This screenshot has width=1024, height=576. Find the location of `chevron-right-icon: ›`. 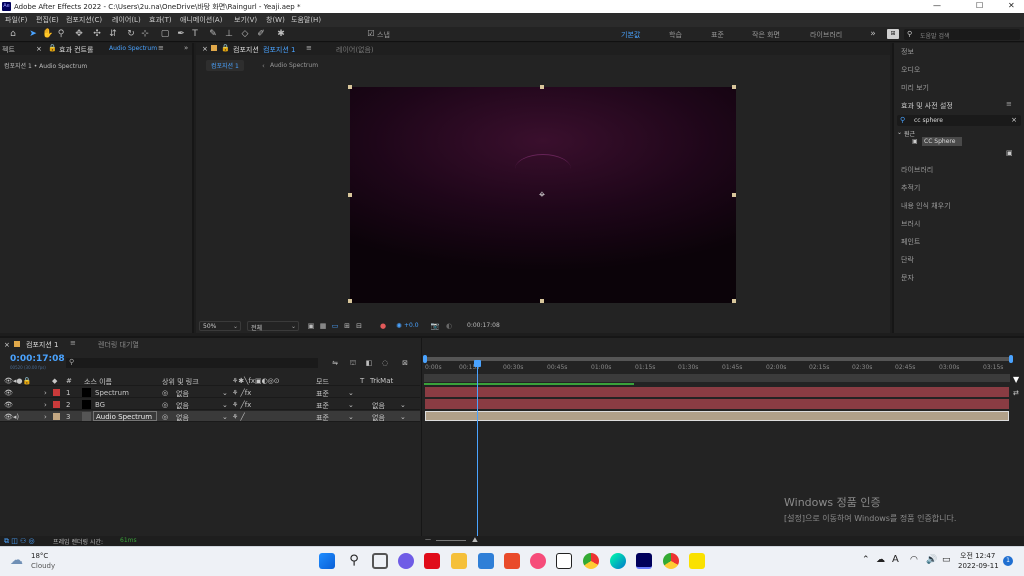

chevron-right-icon: › is located at coordinates (45, 417).